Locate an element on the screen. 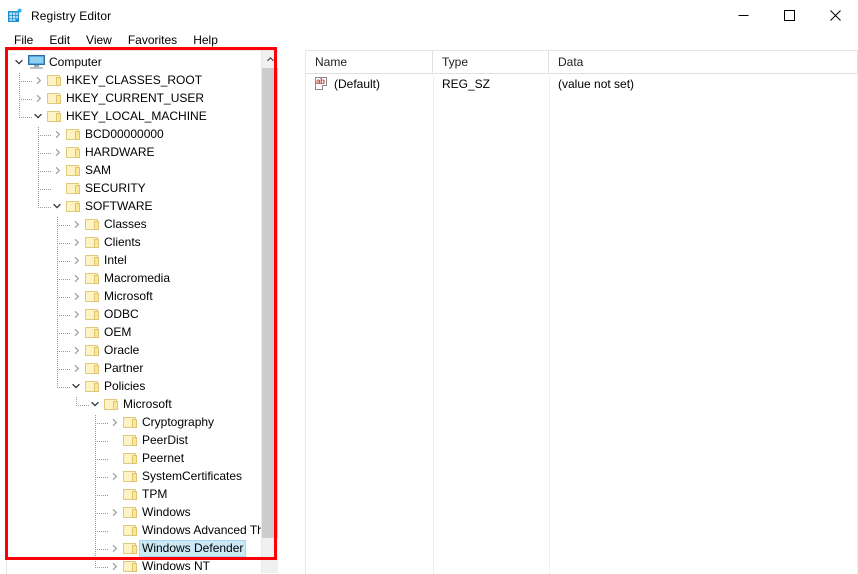  tree-node: Partner is located at coordinates (142, 368).